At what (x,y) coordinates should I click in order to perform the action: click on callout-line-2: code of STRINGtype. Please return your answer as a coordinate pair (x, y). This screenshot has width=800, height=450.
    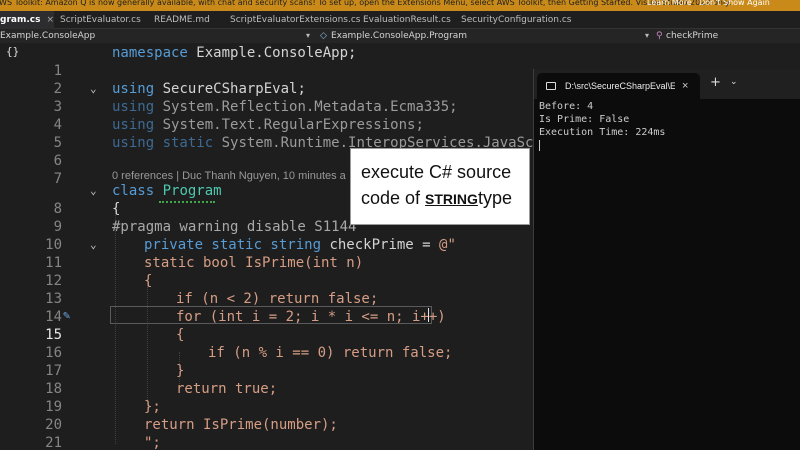
    Looking at the image, I should click on (436, 198).